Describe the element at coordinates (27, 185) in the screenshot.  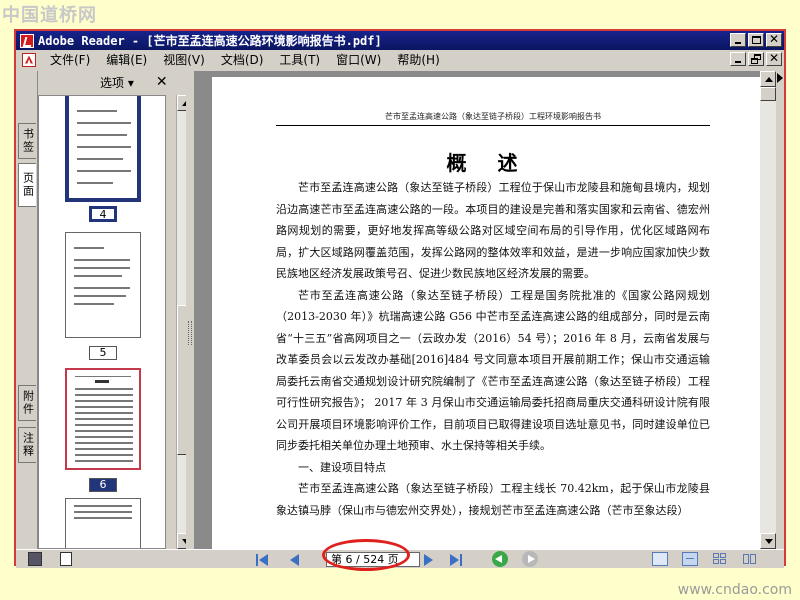
I see `tab-pages: 页面` at that location.